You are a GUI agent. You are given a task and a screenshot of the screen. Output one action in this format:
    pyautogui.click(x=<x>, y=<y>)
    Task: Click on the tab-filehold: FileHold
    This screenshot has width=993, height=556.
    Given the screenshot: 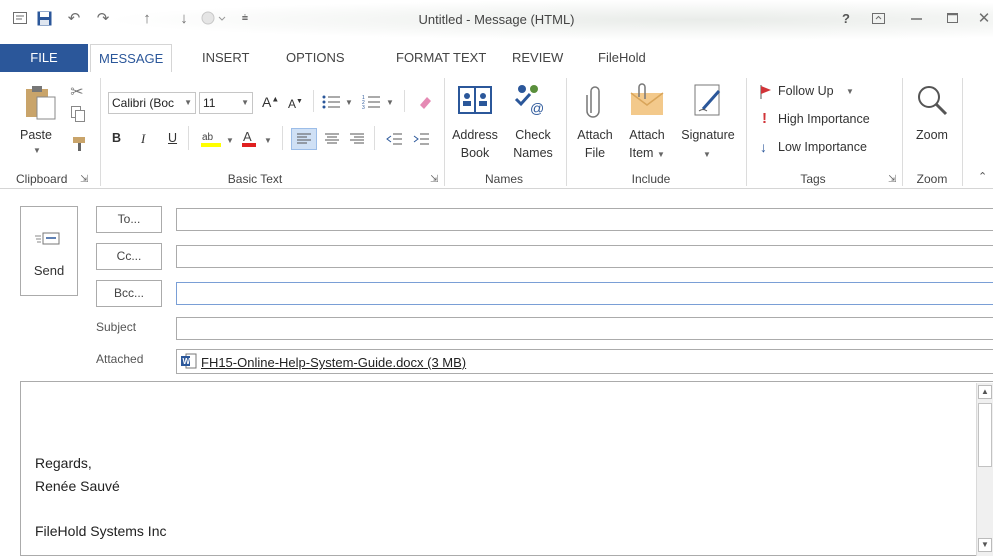 What is the action you would take?
    pyautogui.click(x=622, y=58)
    